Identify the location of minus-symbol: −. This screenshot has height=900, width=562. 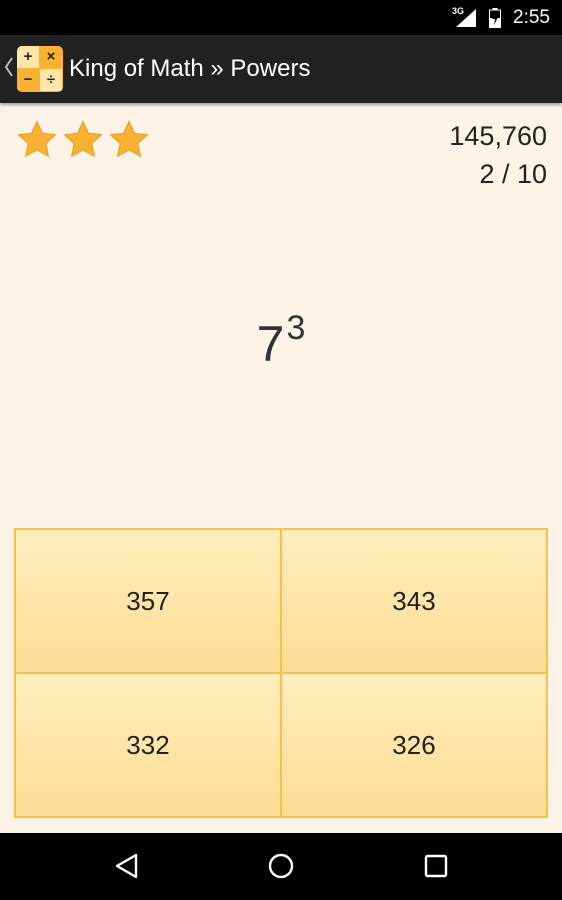
(28, 80).